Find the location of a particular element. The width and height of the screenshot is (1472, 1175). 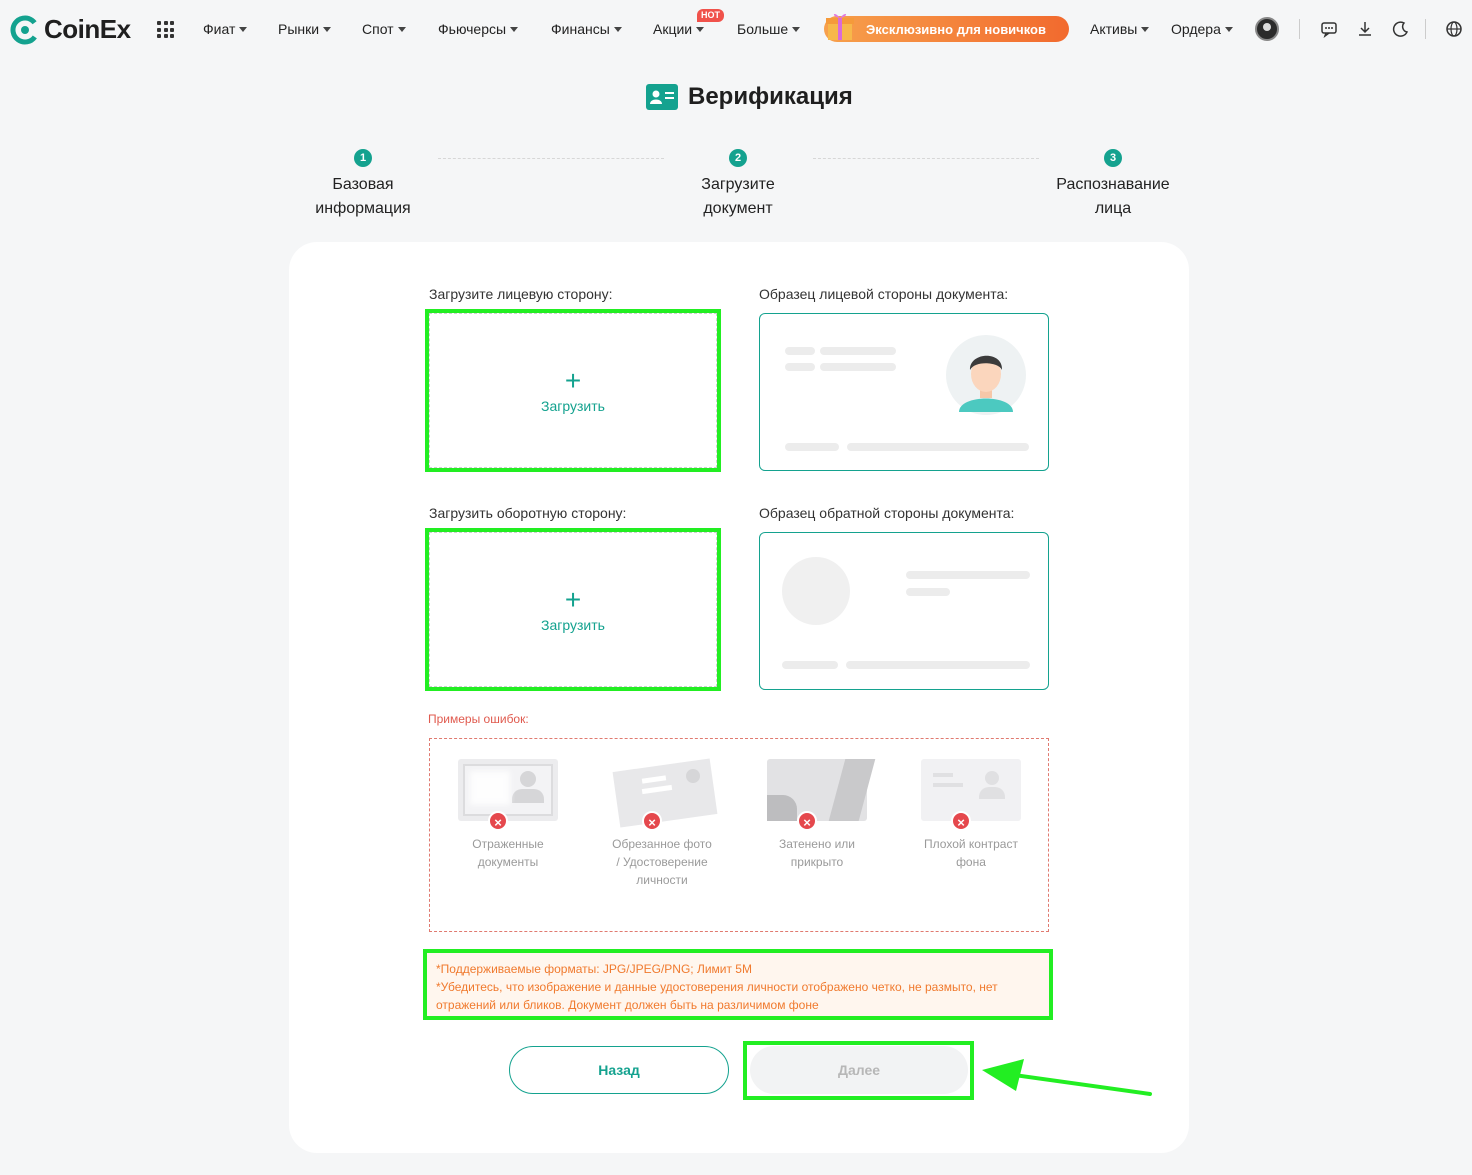

step-face-recognition: 3 Распознавание лица is located at coordinates (1113, 185).